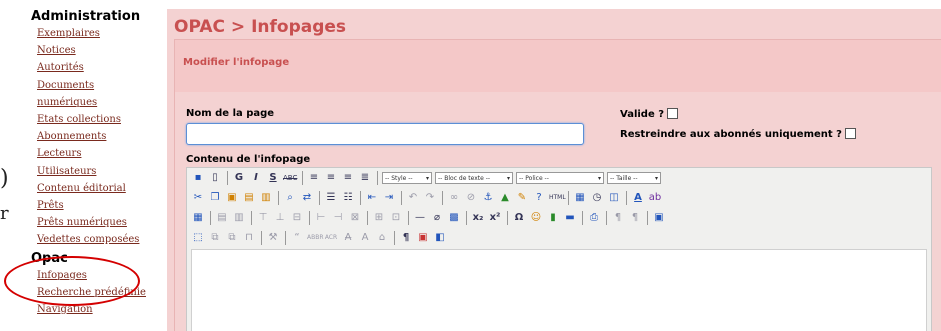 This screenshot has height=331, width=941. What do you see at coordinates (307, 198) in the screenshot?
I see `replace-icon: ⇄` at bounding box center [307, 198].